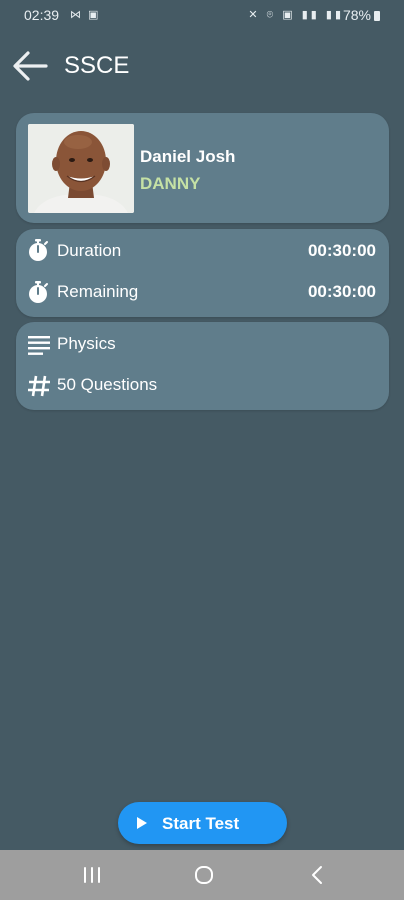 Image resolution: width=404 pixels, height=900 pixels. What do you see at coordinates (296, 15) in the screenshot?
I see `system-status-icons: ✕ ⌾ ▣ ▮▮ ▮▮` at bounding box center [296, 15].